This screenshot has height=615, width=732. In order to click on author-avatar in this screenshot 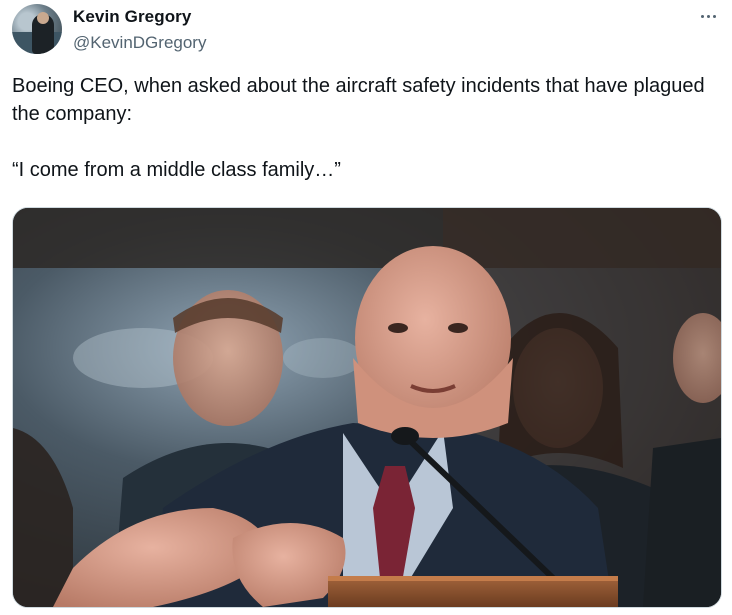, I will do `click(37, 29)`.